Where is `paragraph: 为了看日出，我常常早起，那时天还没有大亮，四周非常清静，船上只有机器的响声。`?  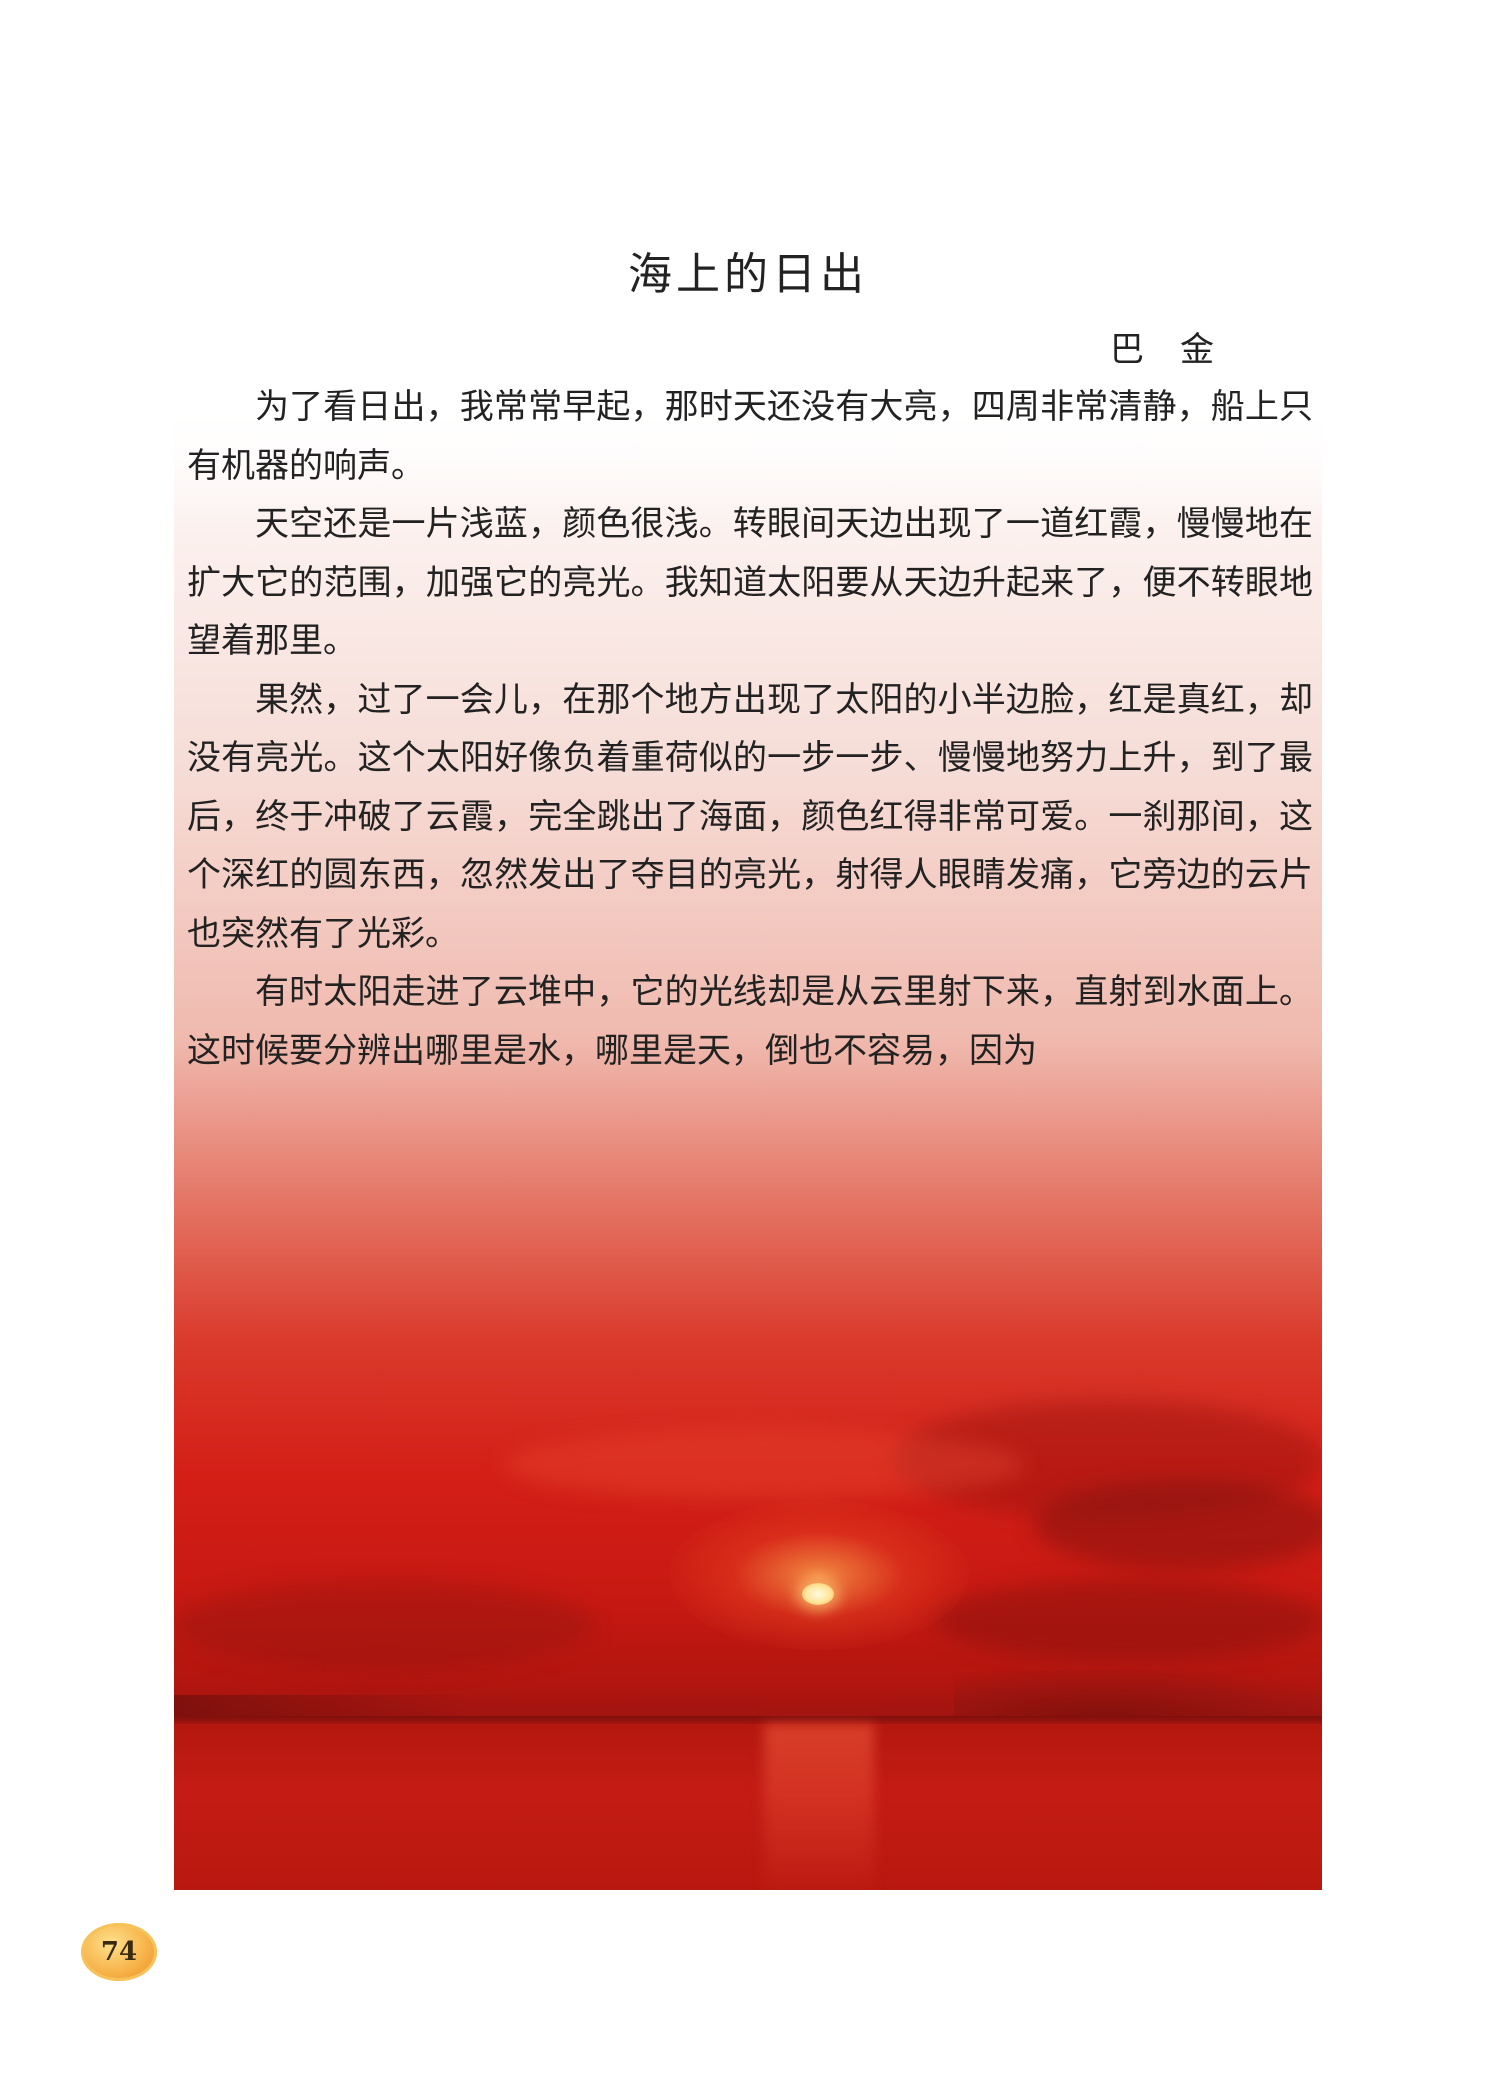 paragraph: 为了看日出，我常常早起，那时天还没有大亮，四周非常清静，船上只有机器的响声。 is located at coordinates (750, 436).